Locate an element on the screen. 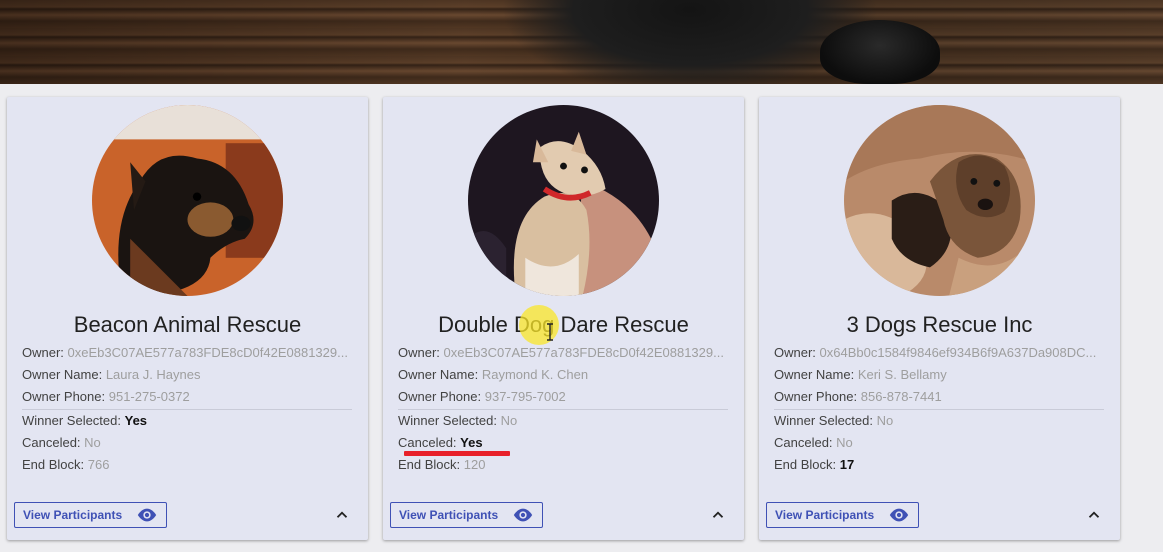  end-block-value: 120 is located at coordinates (474, 464).